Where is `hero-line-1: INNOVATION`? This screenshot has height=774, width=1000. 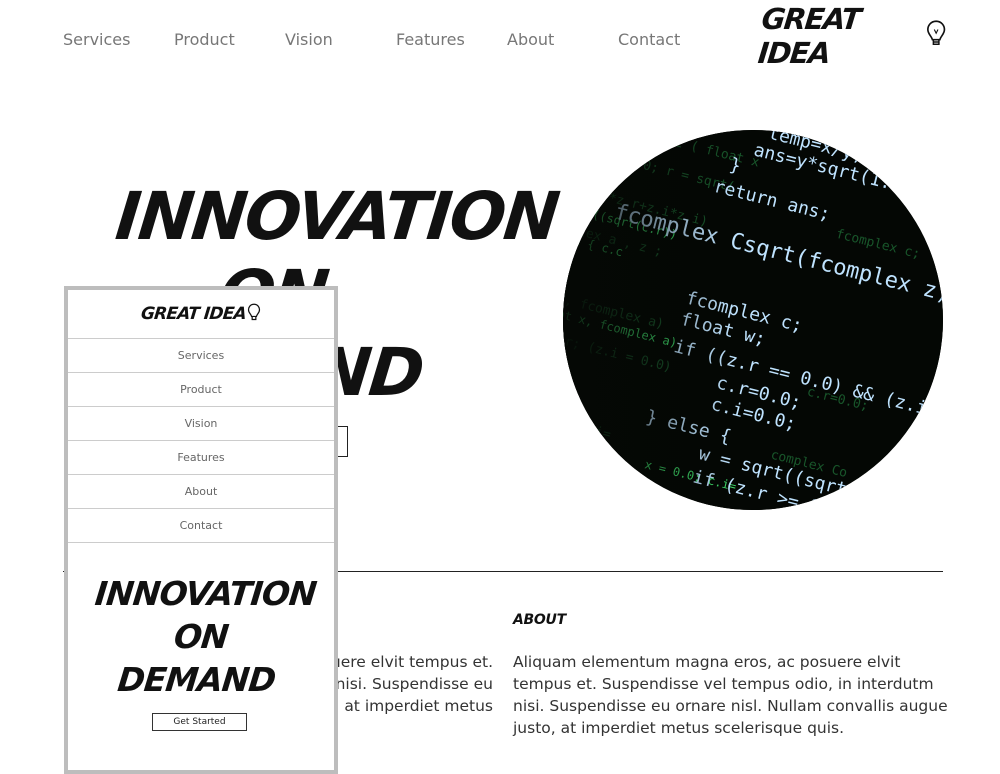
hero-line-1: INNOVATION is located at coordinates (337, 216).